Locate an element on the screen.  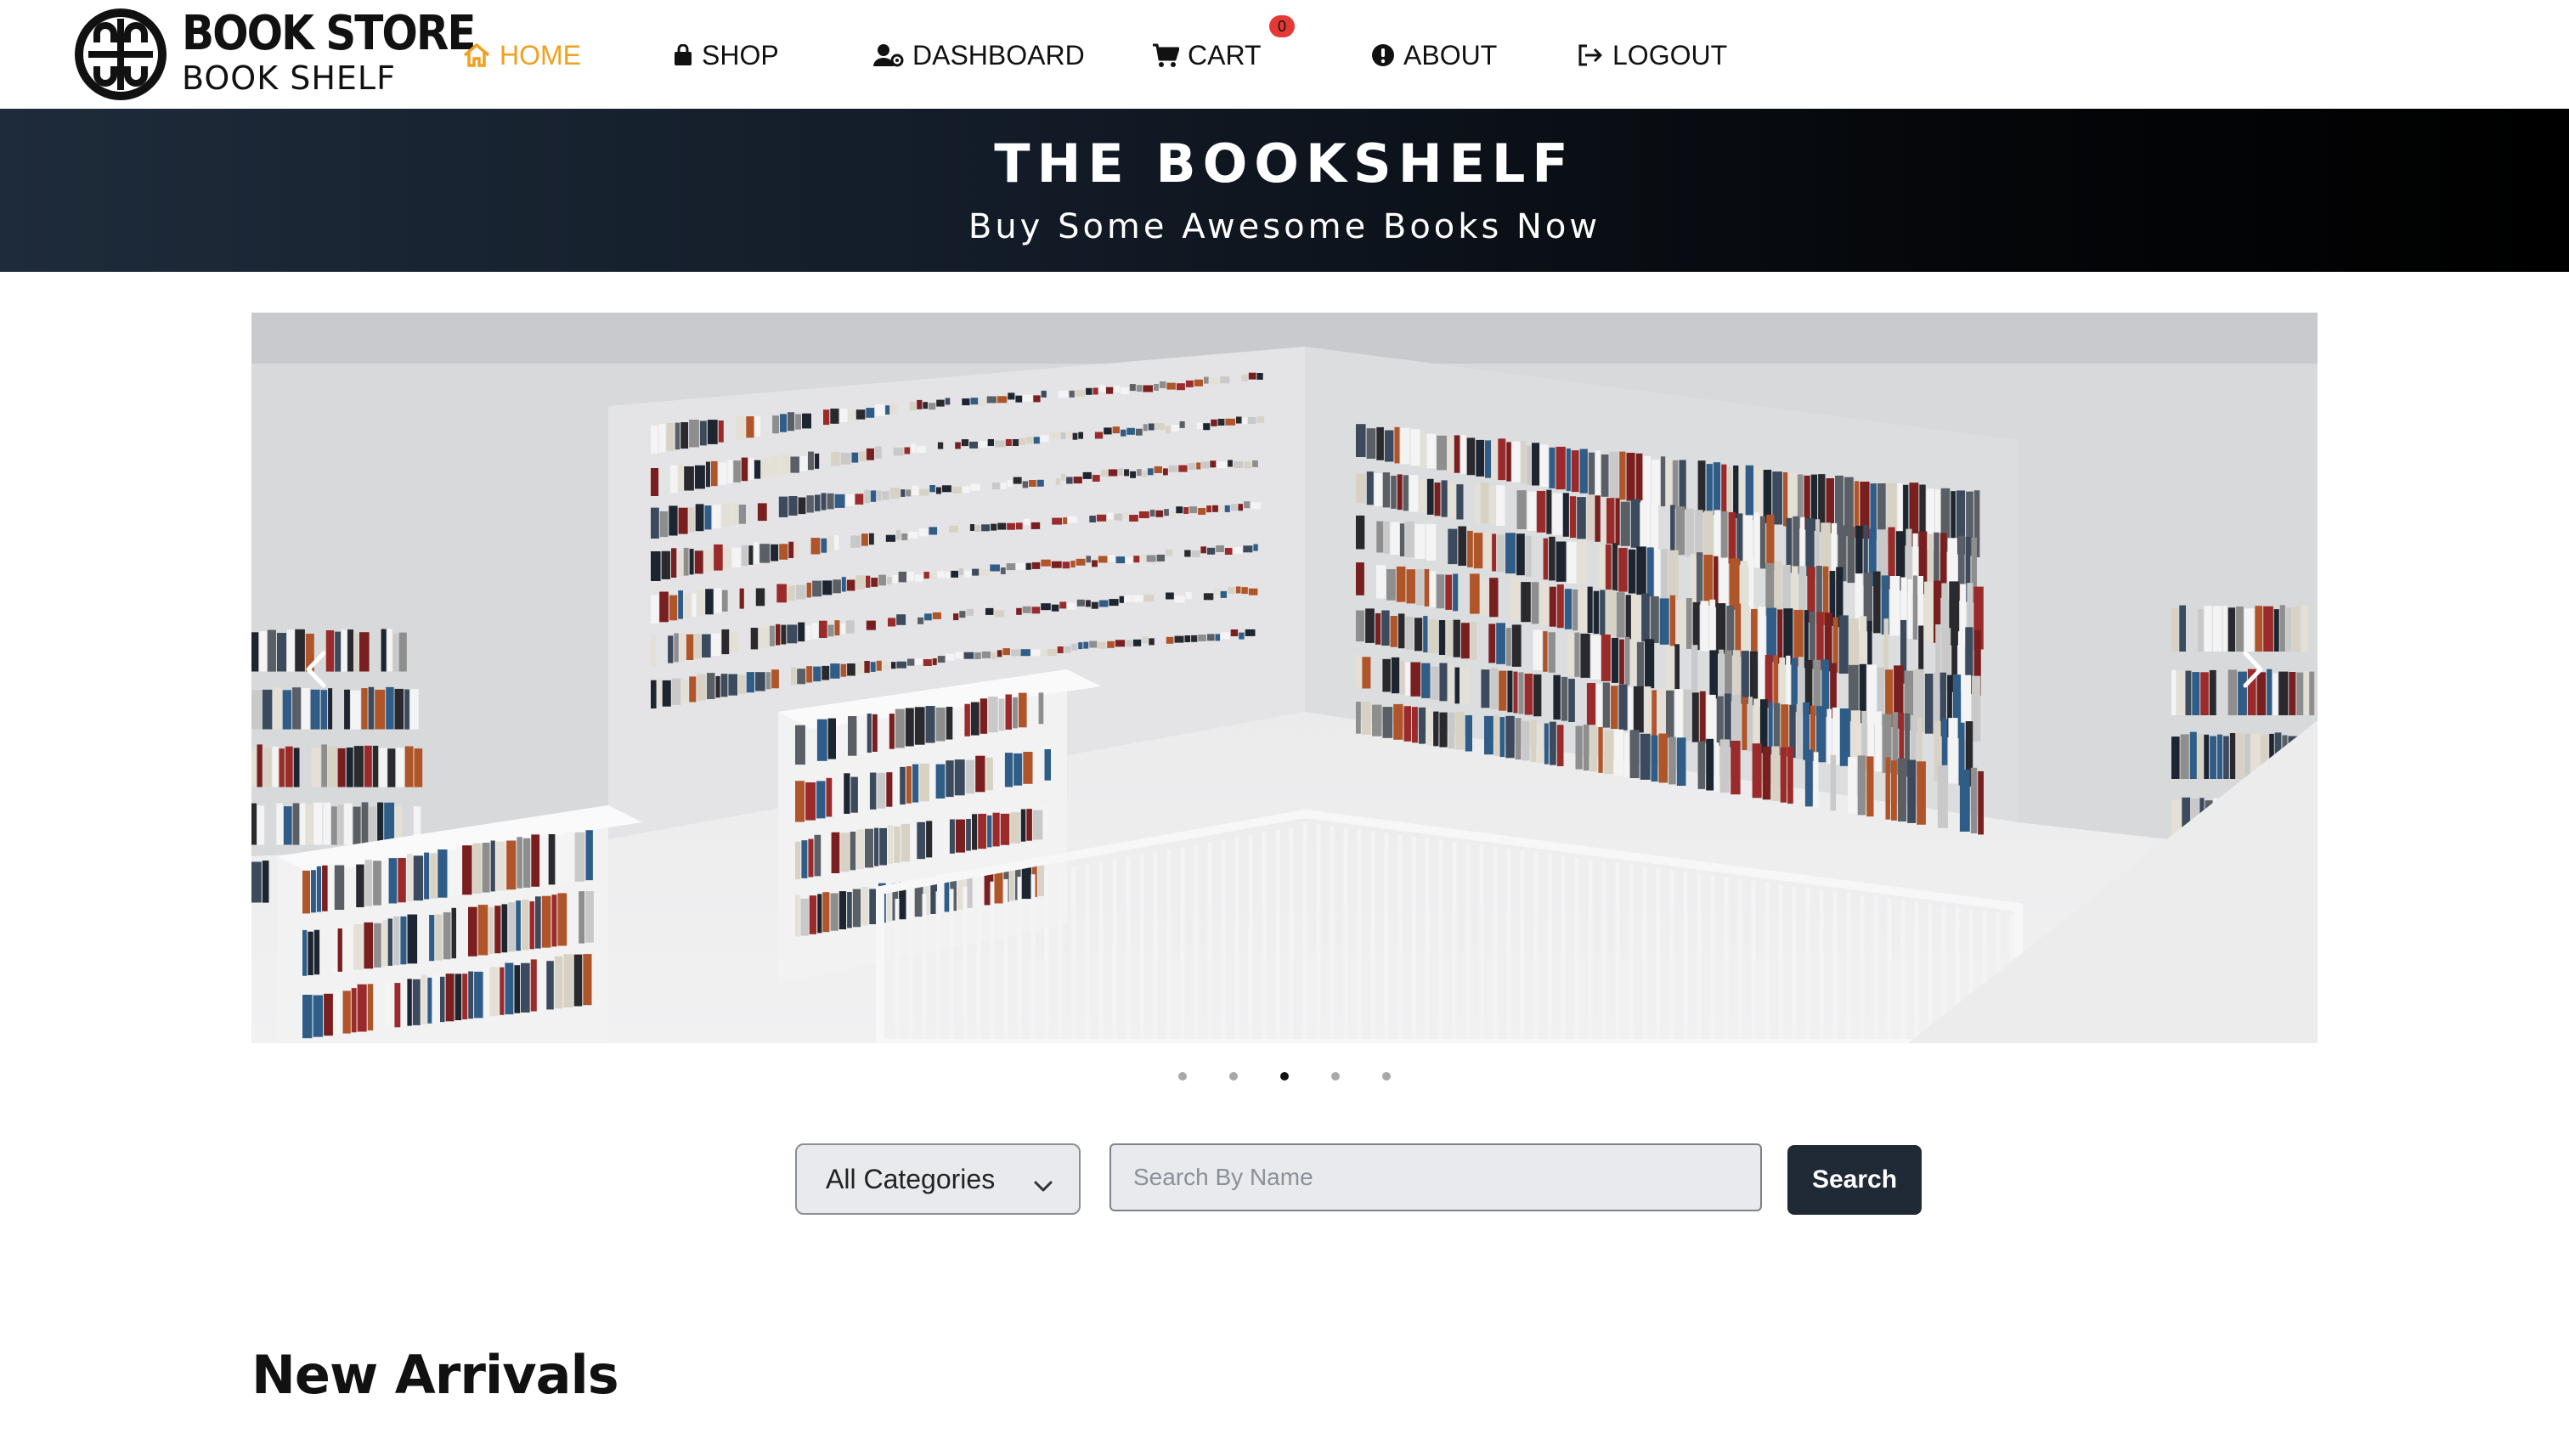
brand: BOOK STORE BOOK SHELF is located at coordinates (274, 54).